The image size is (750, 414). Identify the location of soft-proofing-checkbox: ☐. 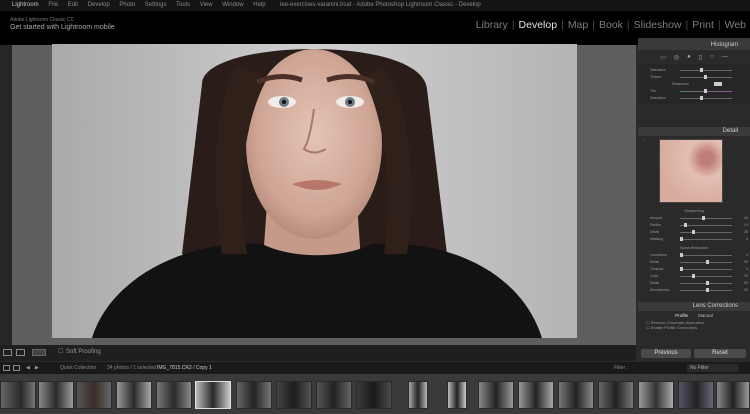
(60, 351).